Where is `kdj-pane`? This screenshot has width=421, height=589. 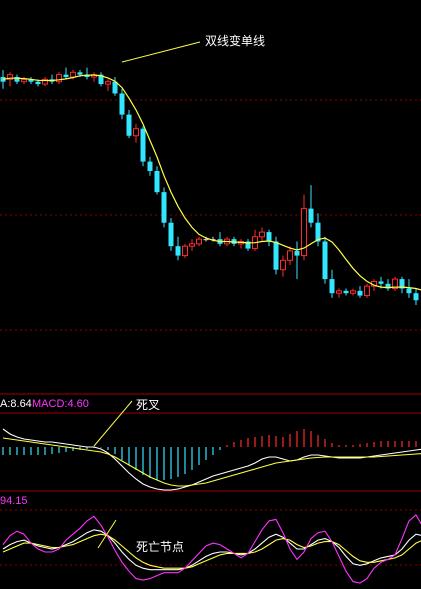
kdj-pane is located at coordinates (211, 549).